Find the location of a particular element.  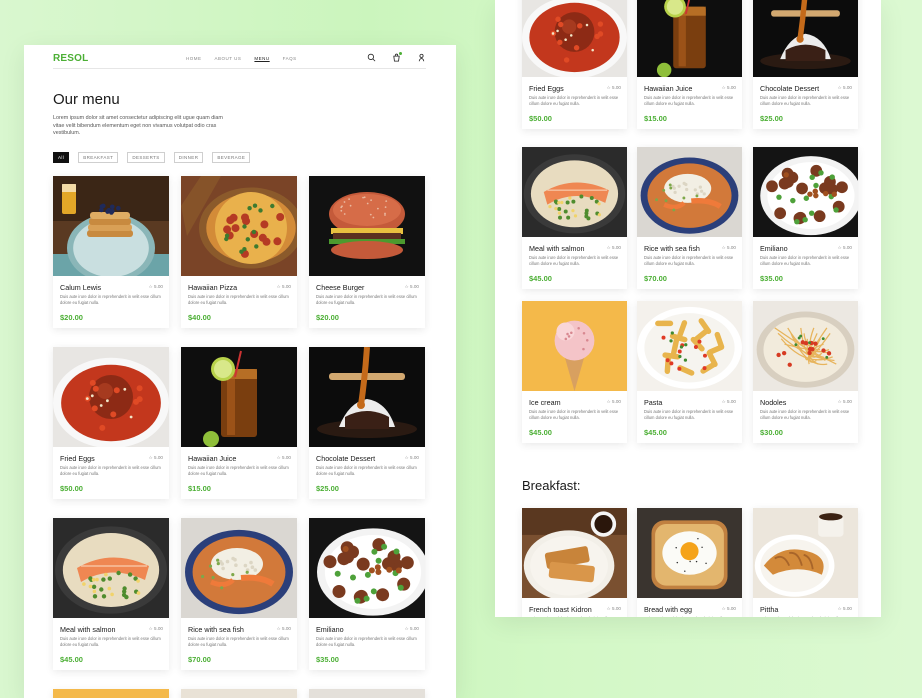

dish-price: $70.00 is located at coordinates (655, 278).